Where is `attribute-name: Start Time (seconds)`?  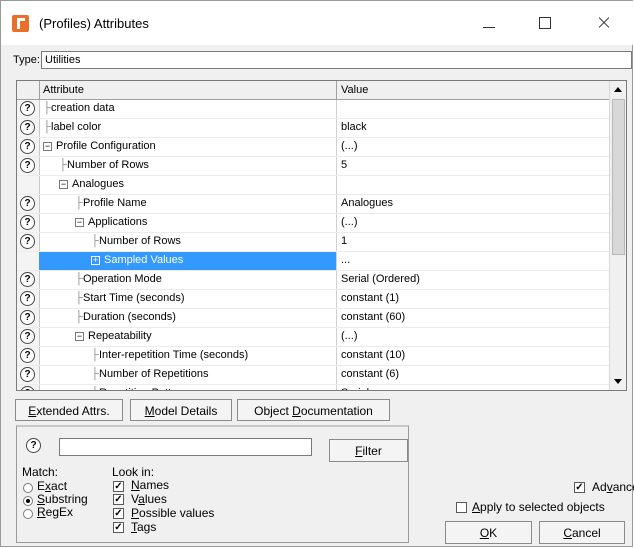 attribute-name: Start Time (seconds) is located at coordinates (134, 298).